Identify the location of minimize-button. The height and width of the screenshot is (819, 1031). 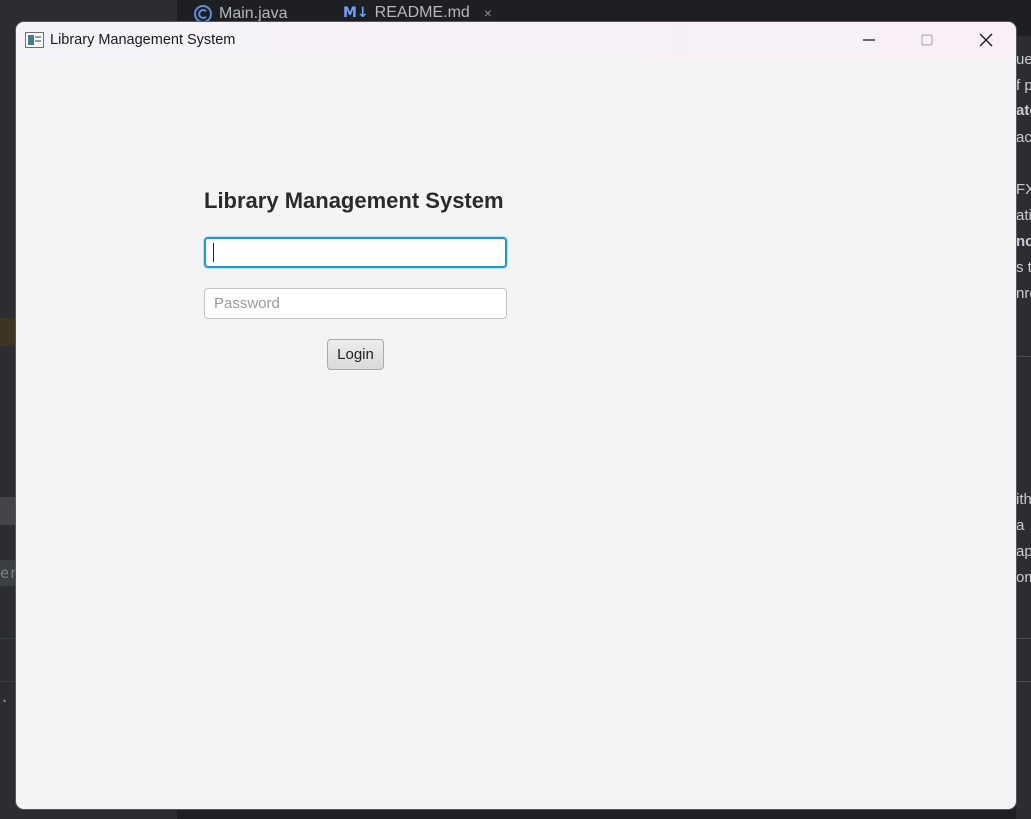
(869, 40).